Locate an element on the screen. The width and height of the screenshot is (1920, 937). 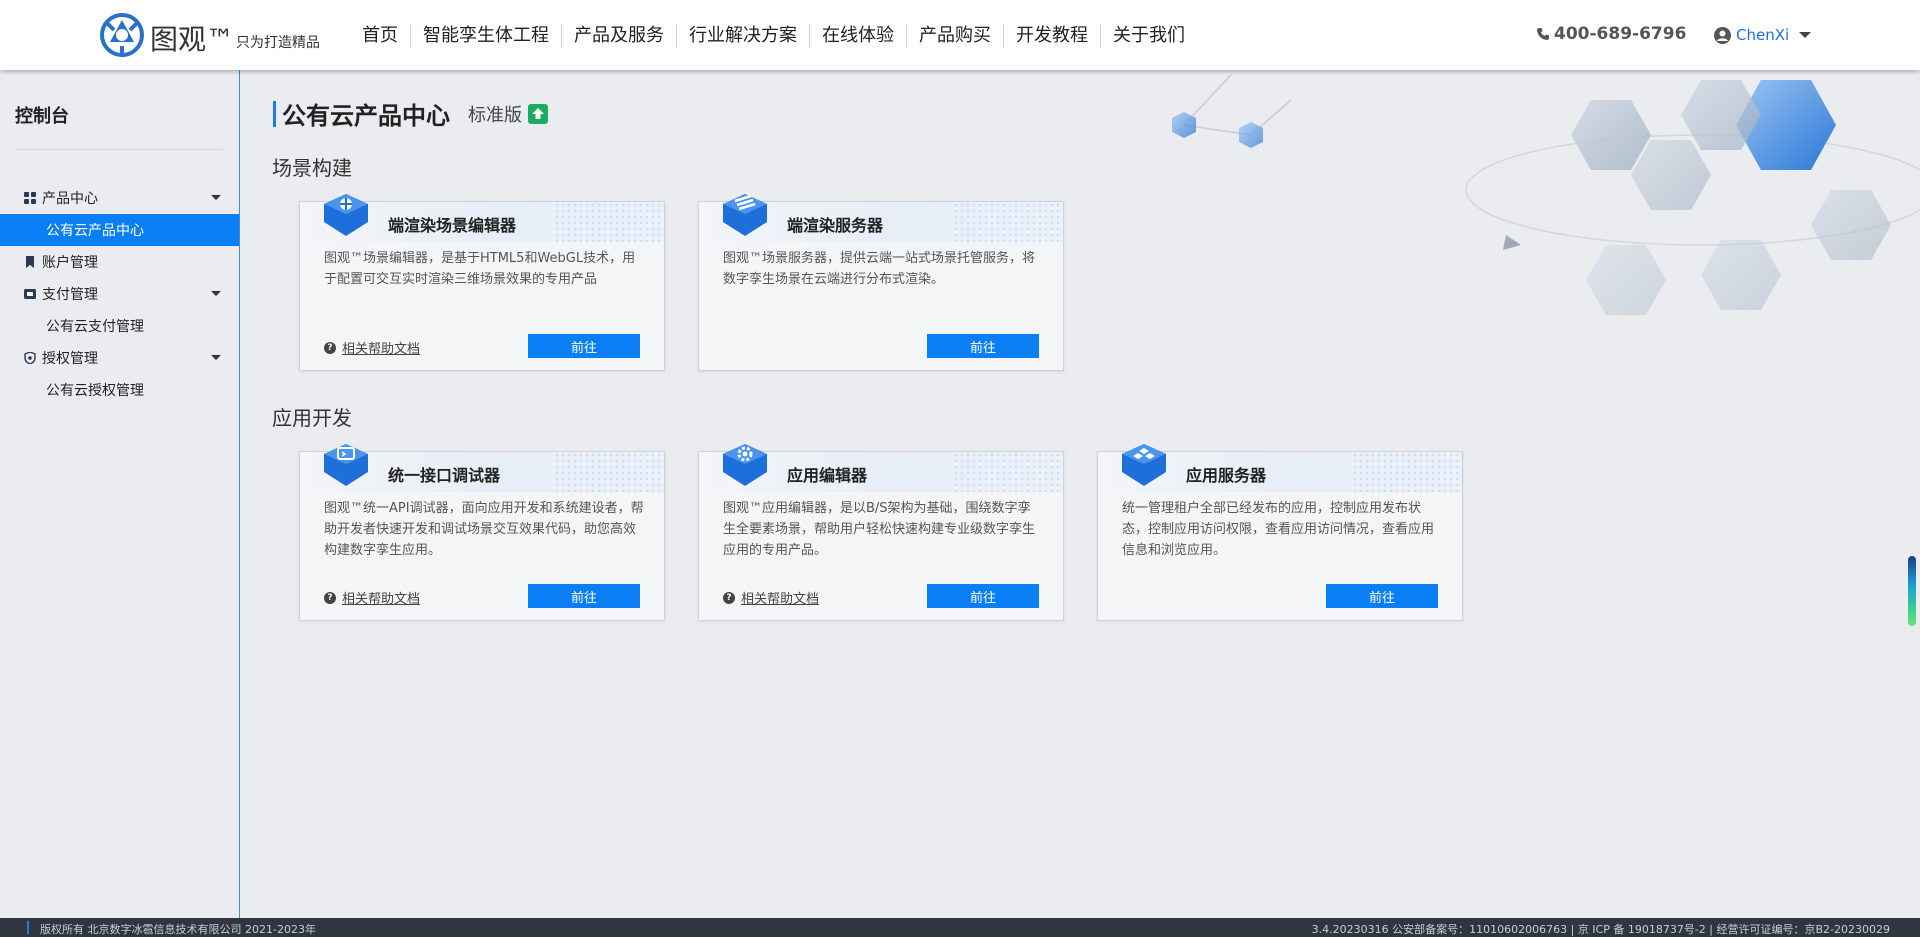
user-menu: ChenXi is located at coordinates (1763, 35).